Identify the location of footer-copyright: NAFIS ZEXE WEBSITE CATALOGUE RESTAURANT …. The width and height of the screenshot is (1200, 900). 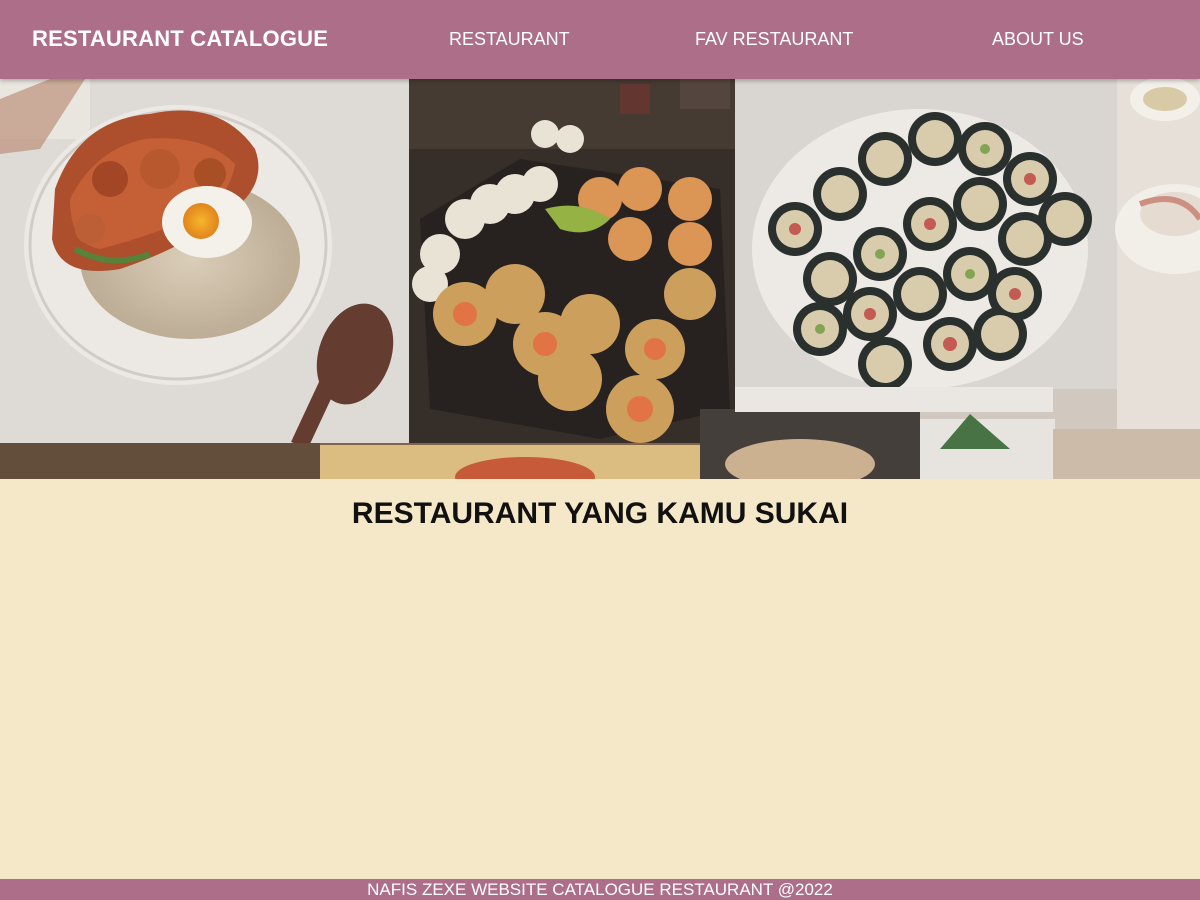
(600, 889).